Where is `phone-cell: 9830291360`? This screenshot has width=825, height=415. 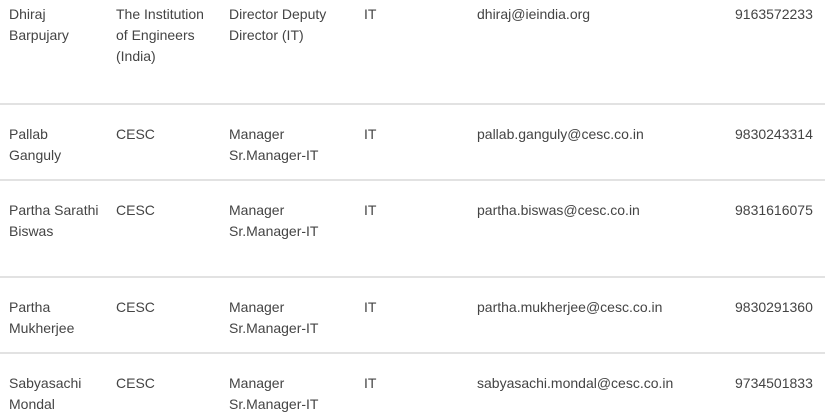 phone-cell: 9830291360 is located at coordinates (774, 307).